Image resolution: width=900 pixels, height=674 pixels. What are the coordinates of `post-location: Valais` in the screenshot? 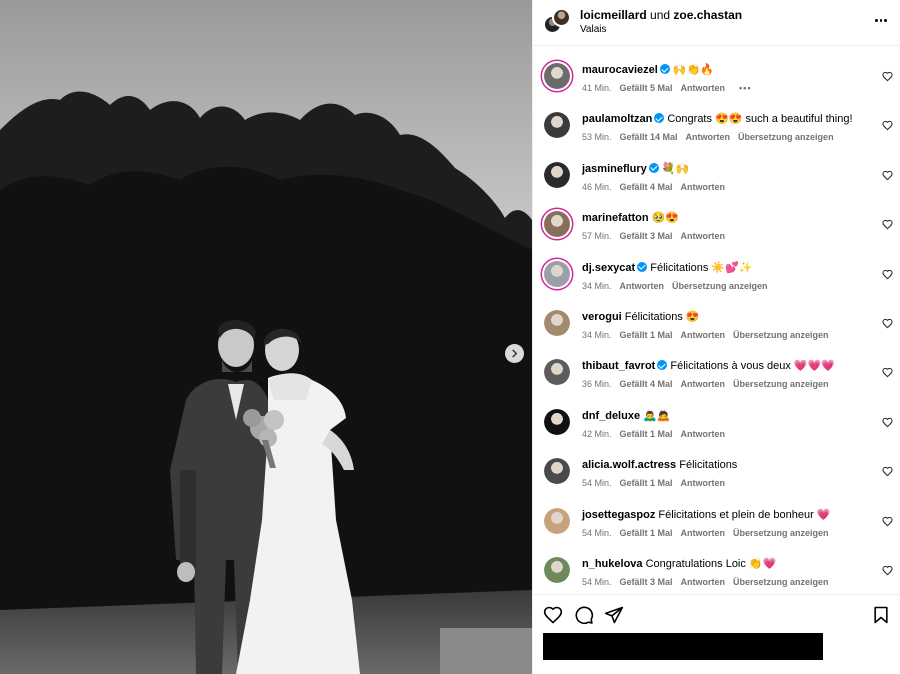 It's located at (593, 29).